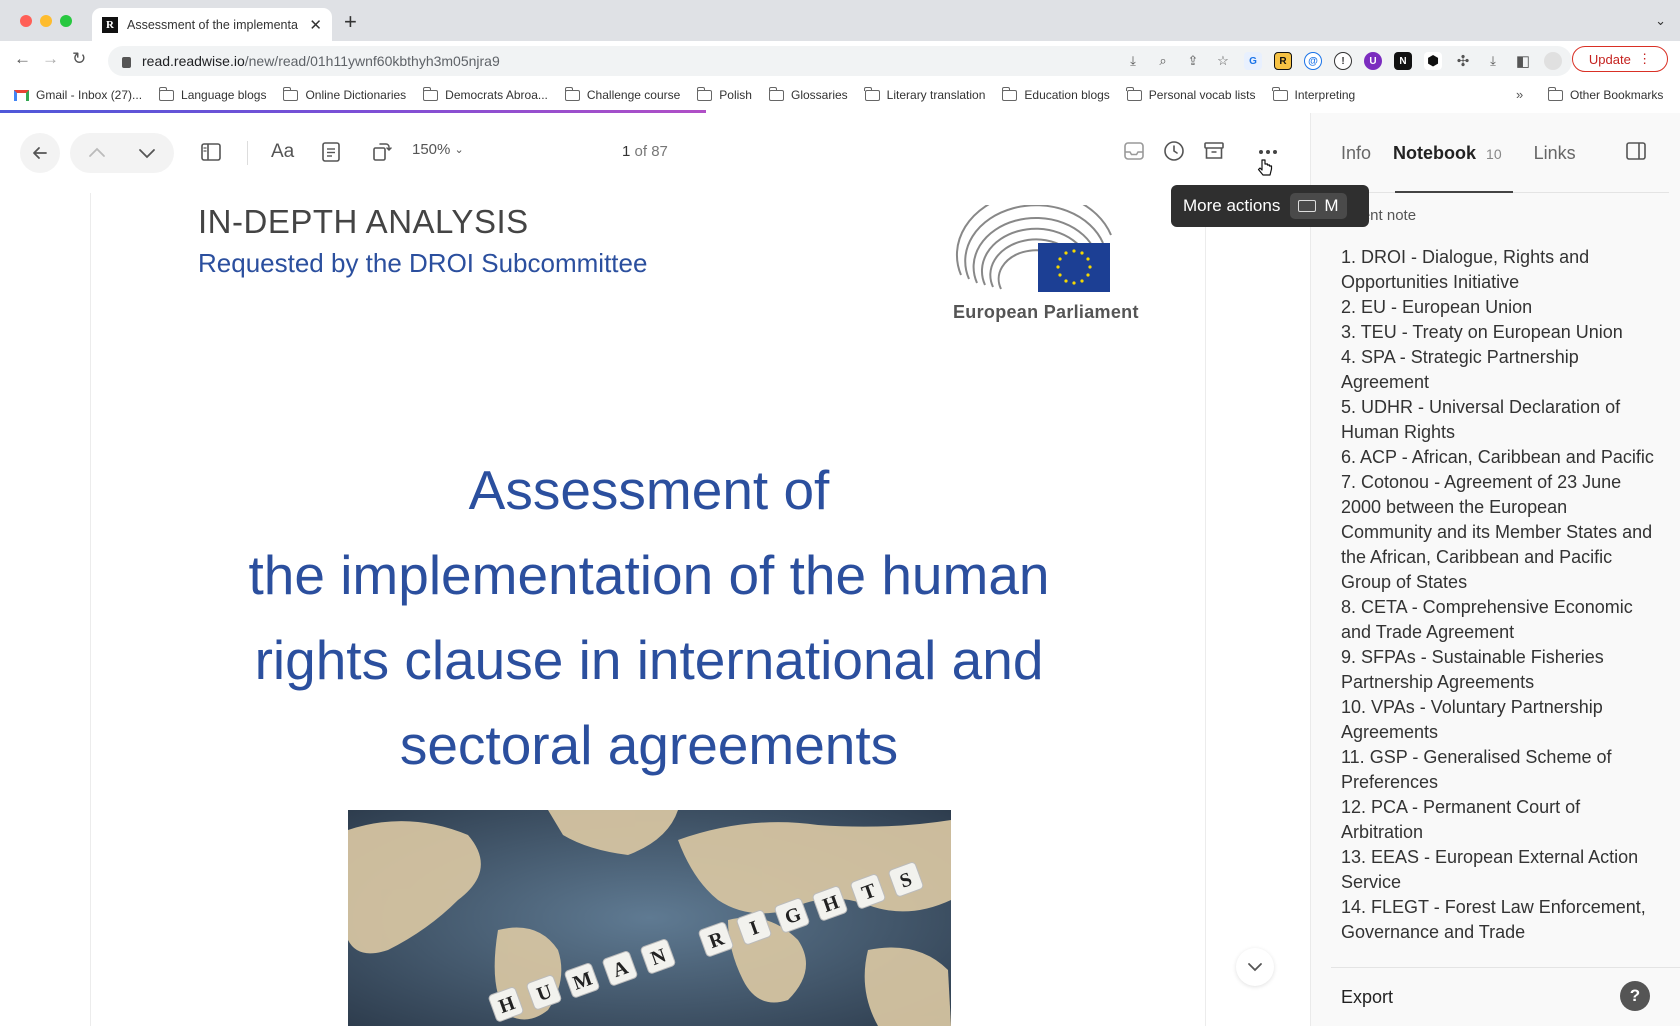  What do you see at coordinates (1494, 153) in the screenshot?
I see `notebook-count-badge: 10` at bounding box center [1494, 153].